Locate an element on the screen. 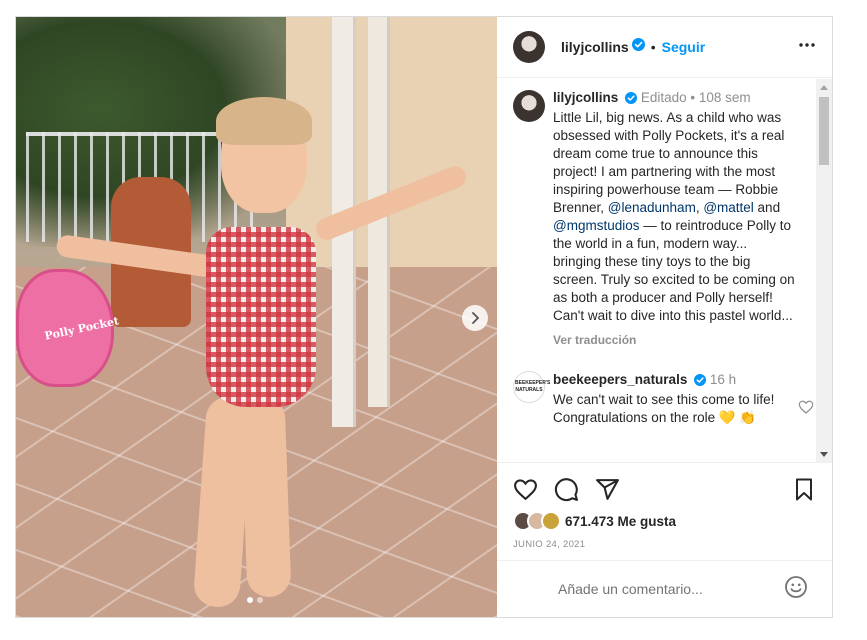  scroll-down-arrow-icon is located at coordinates (824, 454).